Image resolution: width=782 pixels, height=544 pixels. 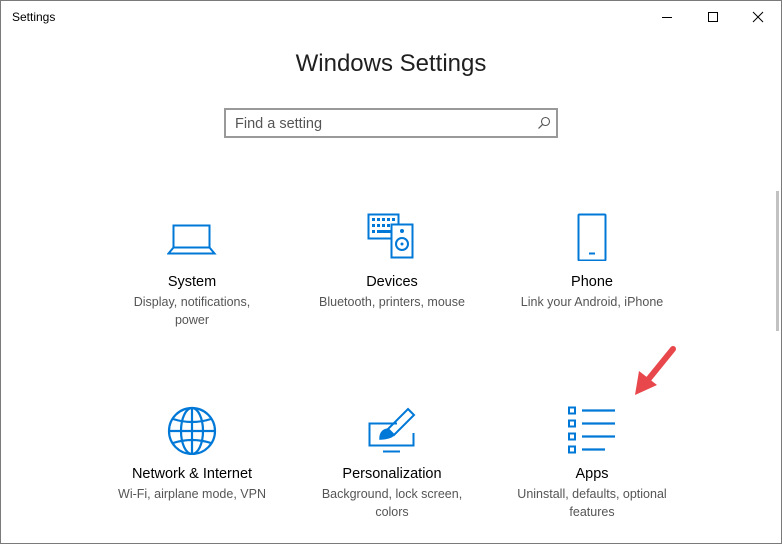 I want to click on tile-description: Link your Android, iPhone, so click(x=592, y=302).